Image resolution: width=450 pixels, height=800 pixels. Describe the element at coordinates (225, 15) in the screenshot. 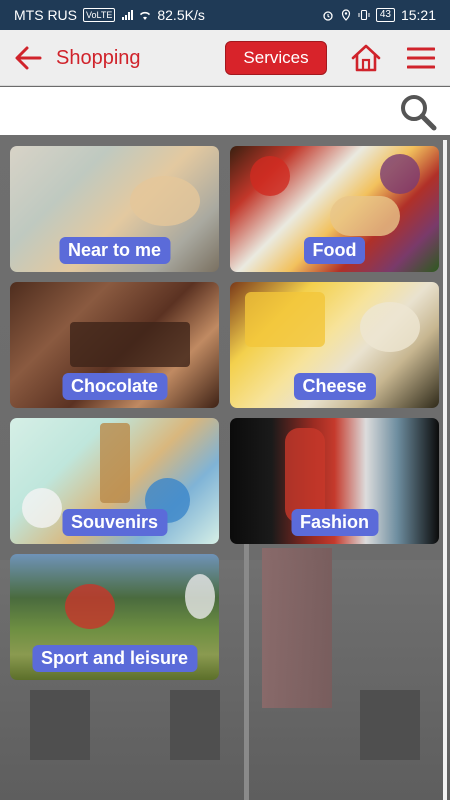

I see `status-bar: MTS RUS VoLTE 82.5K/s 43 15:21` at that location.